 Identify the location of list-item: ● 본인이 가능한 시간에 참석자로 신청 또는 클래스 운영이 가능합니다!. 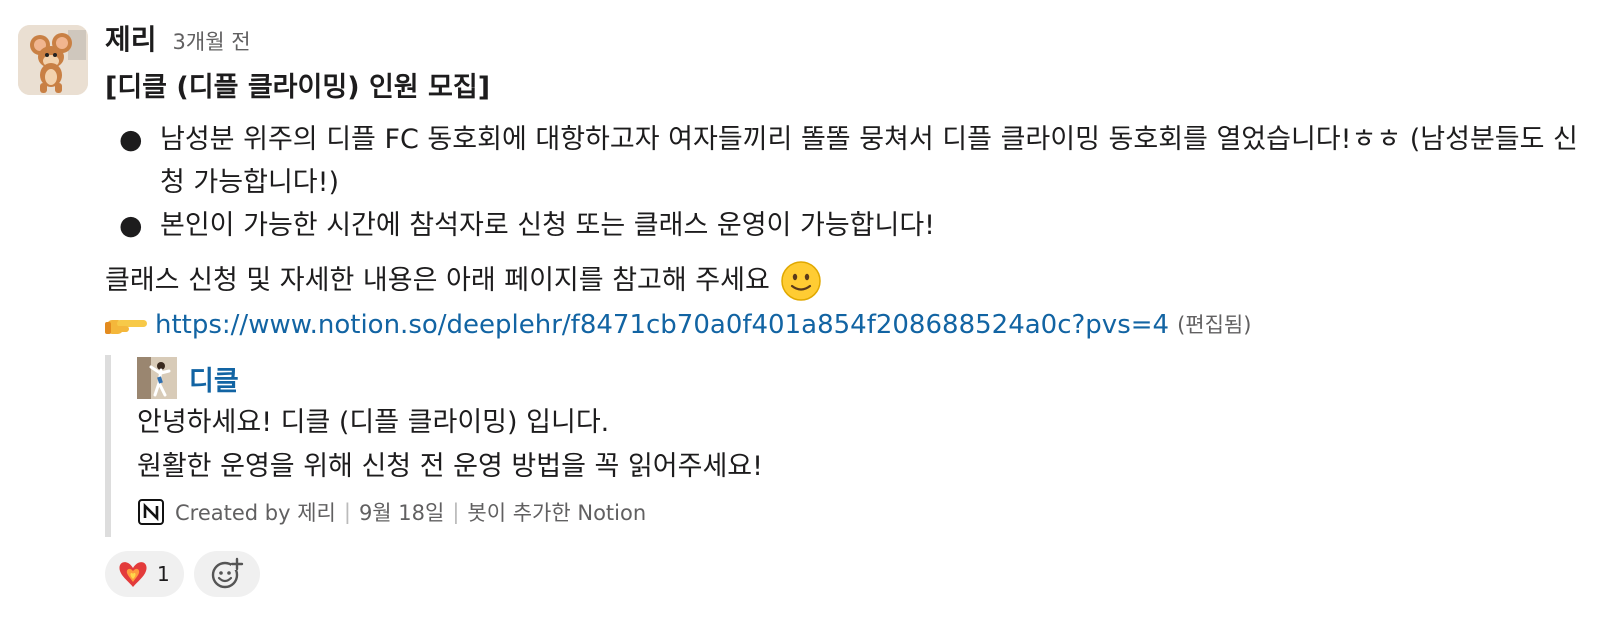
(845, 225).